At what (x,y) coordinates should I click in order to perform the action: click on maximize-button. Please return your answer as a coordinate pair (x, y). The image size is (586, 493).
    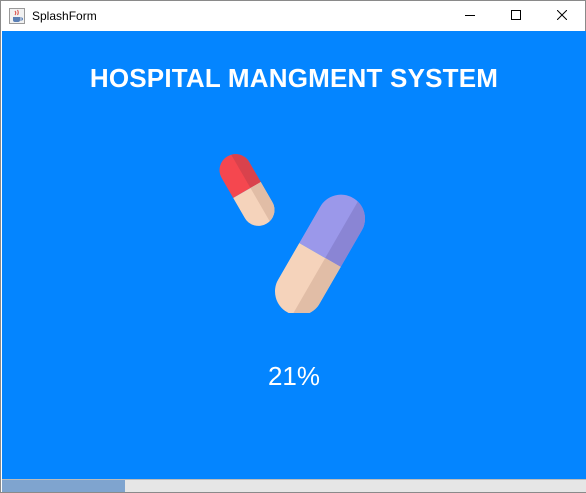
    Looking at the image, I should click on (516, 16).